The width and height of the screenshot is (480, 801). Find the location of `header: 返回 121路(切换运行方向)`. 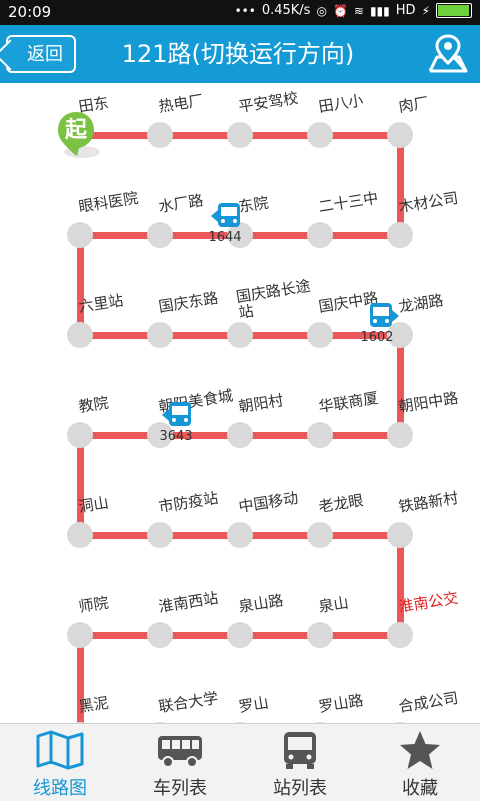

header: 返回 121路(切换运行方向) is located at coordinates (240, 54).